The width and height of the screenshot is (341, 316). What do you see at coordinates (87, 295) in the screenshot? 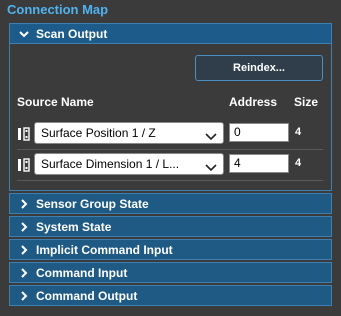
I see `section-label: Command Output` at bounding box center [87, 295].